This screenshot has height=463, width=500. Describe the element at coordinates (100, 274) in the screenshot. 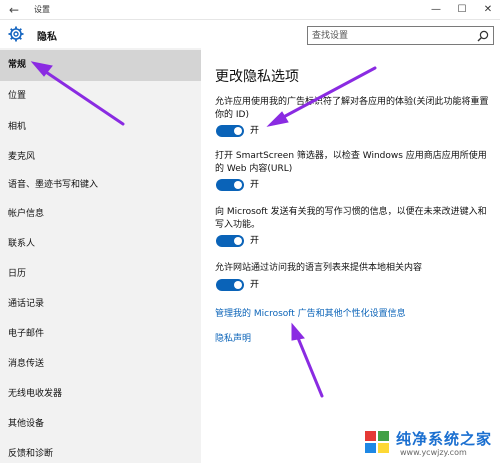

I see `sidebar-item-calendar: 日历` at that location.